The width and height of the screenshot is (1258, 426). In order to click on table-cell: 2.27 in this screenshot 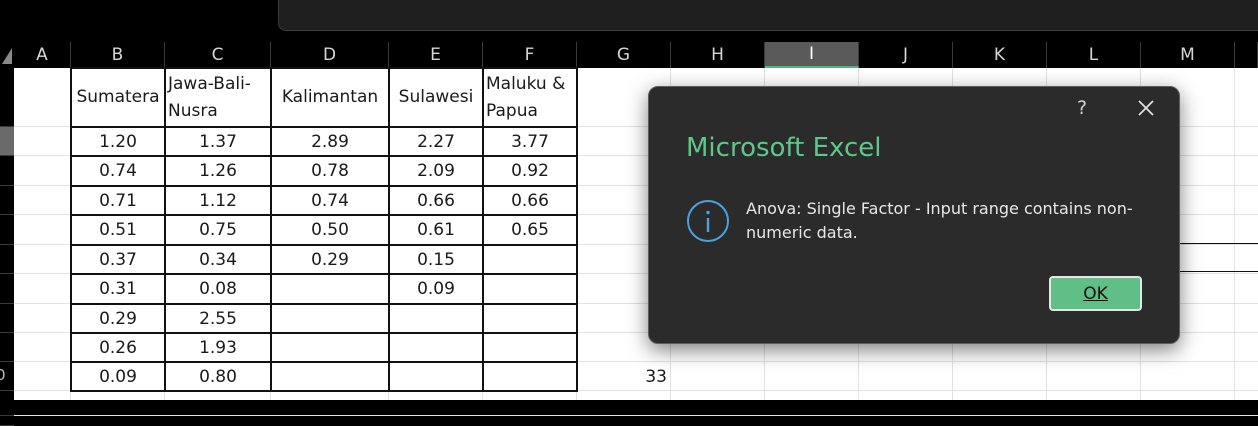, I will do `click(436, 141)`.